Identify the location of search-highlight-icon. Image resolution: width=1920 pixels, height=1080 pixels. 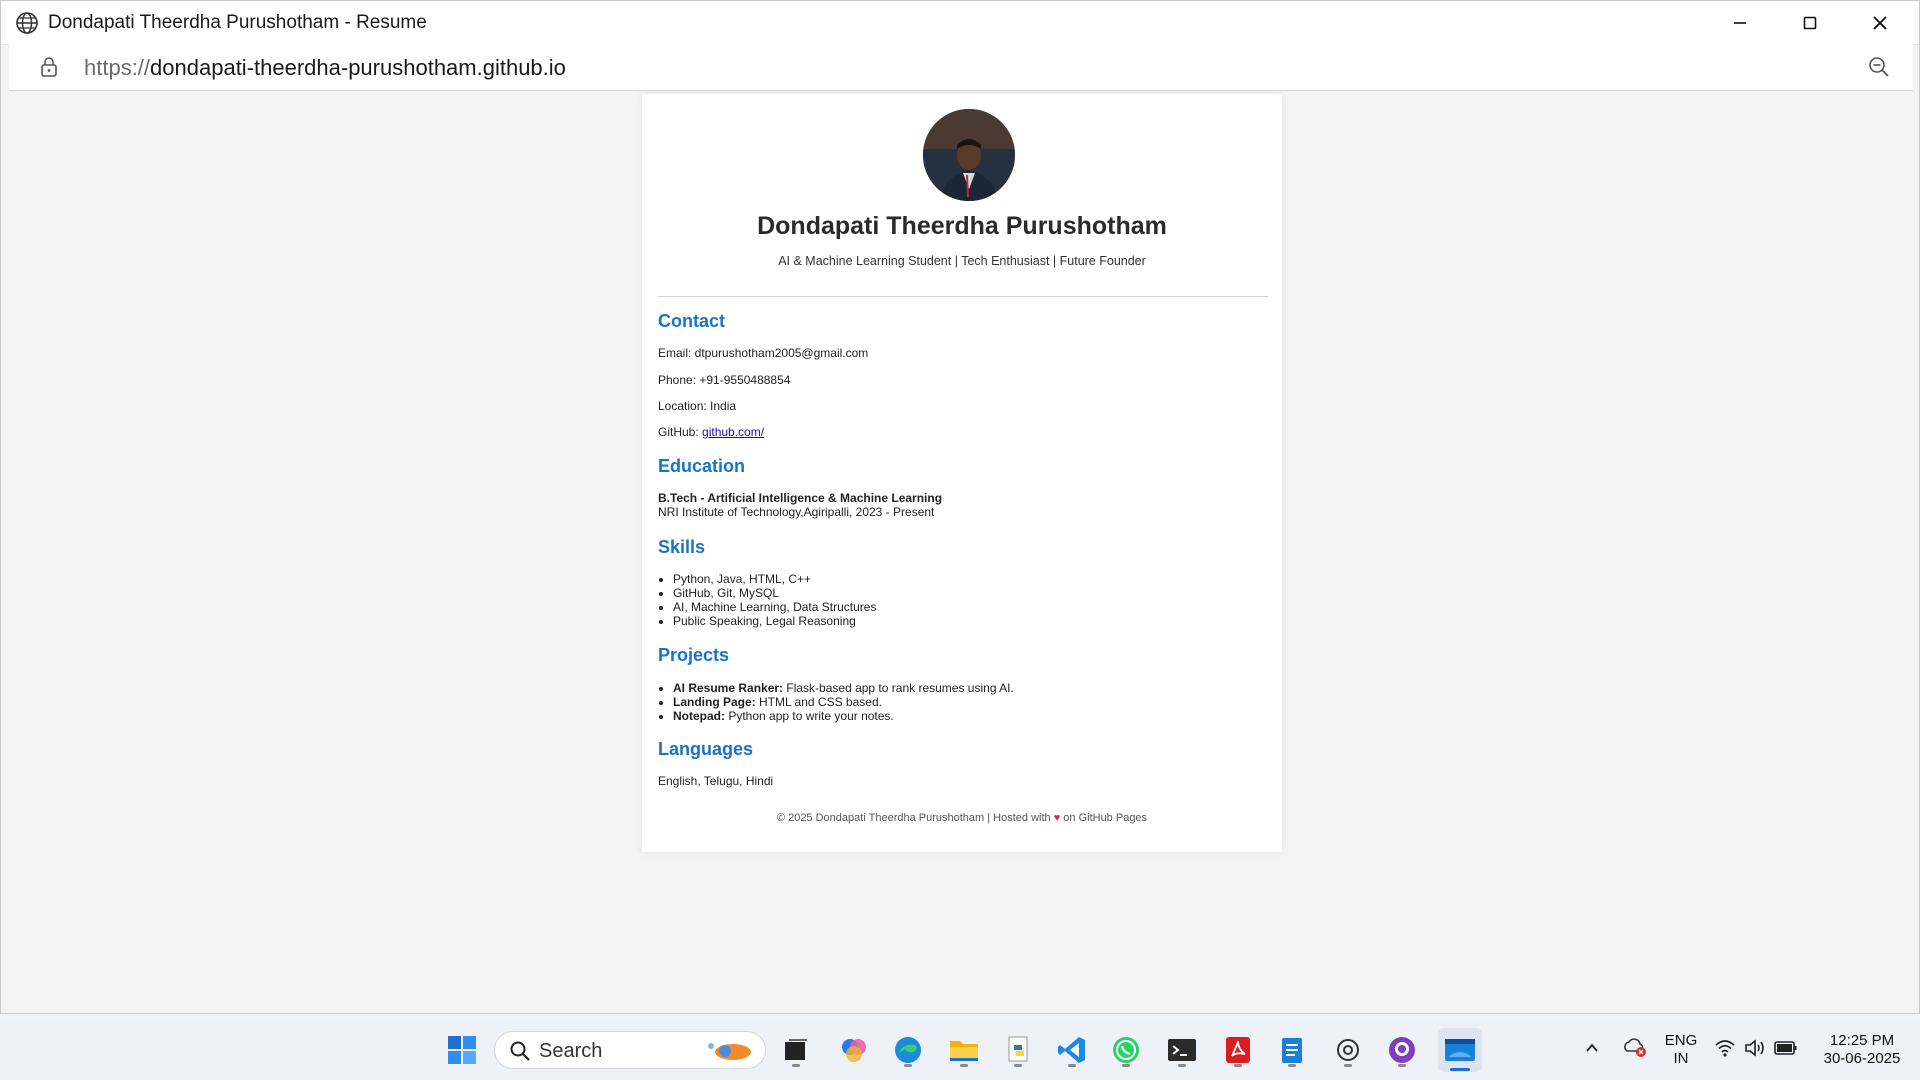
(729, 1051).